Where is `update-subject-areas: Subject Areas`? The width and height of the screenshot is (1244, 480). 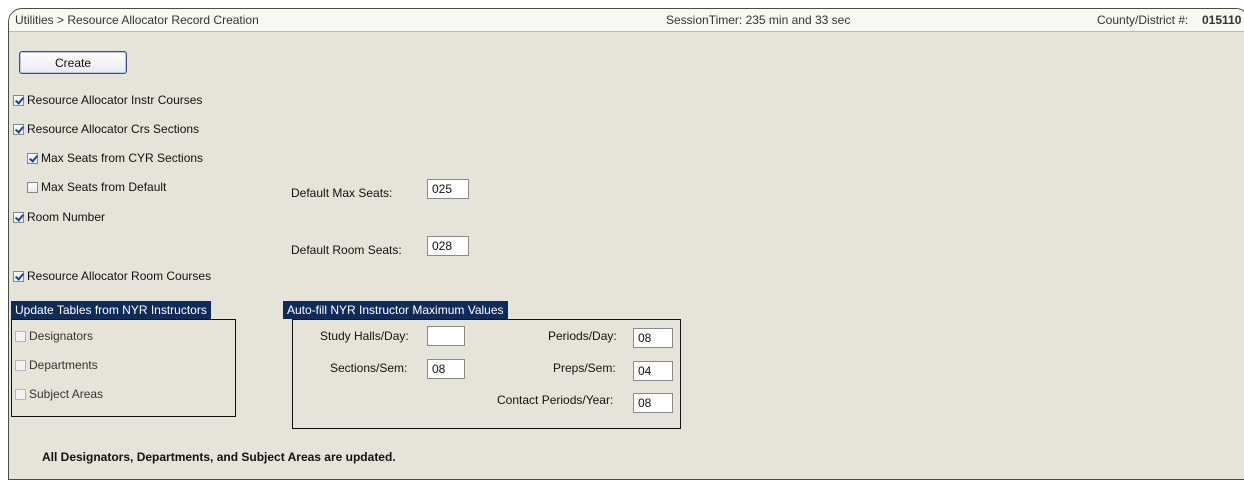
update-subject-areas: Subject Areas is located at coordinates (59, 394).